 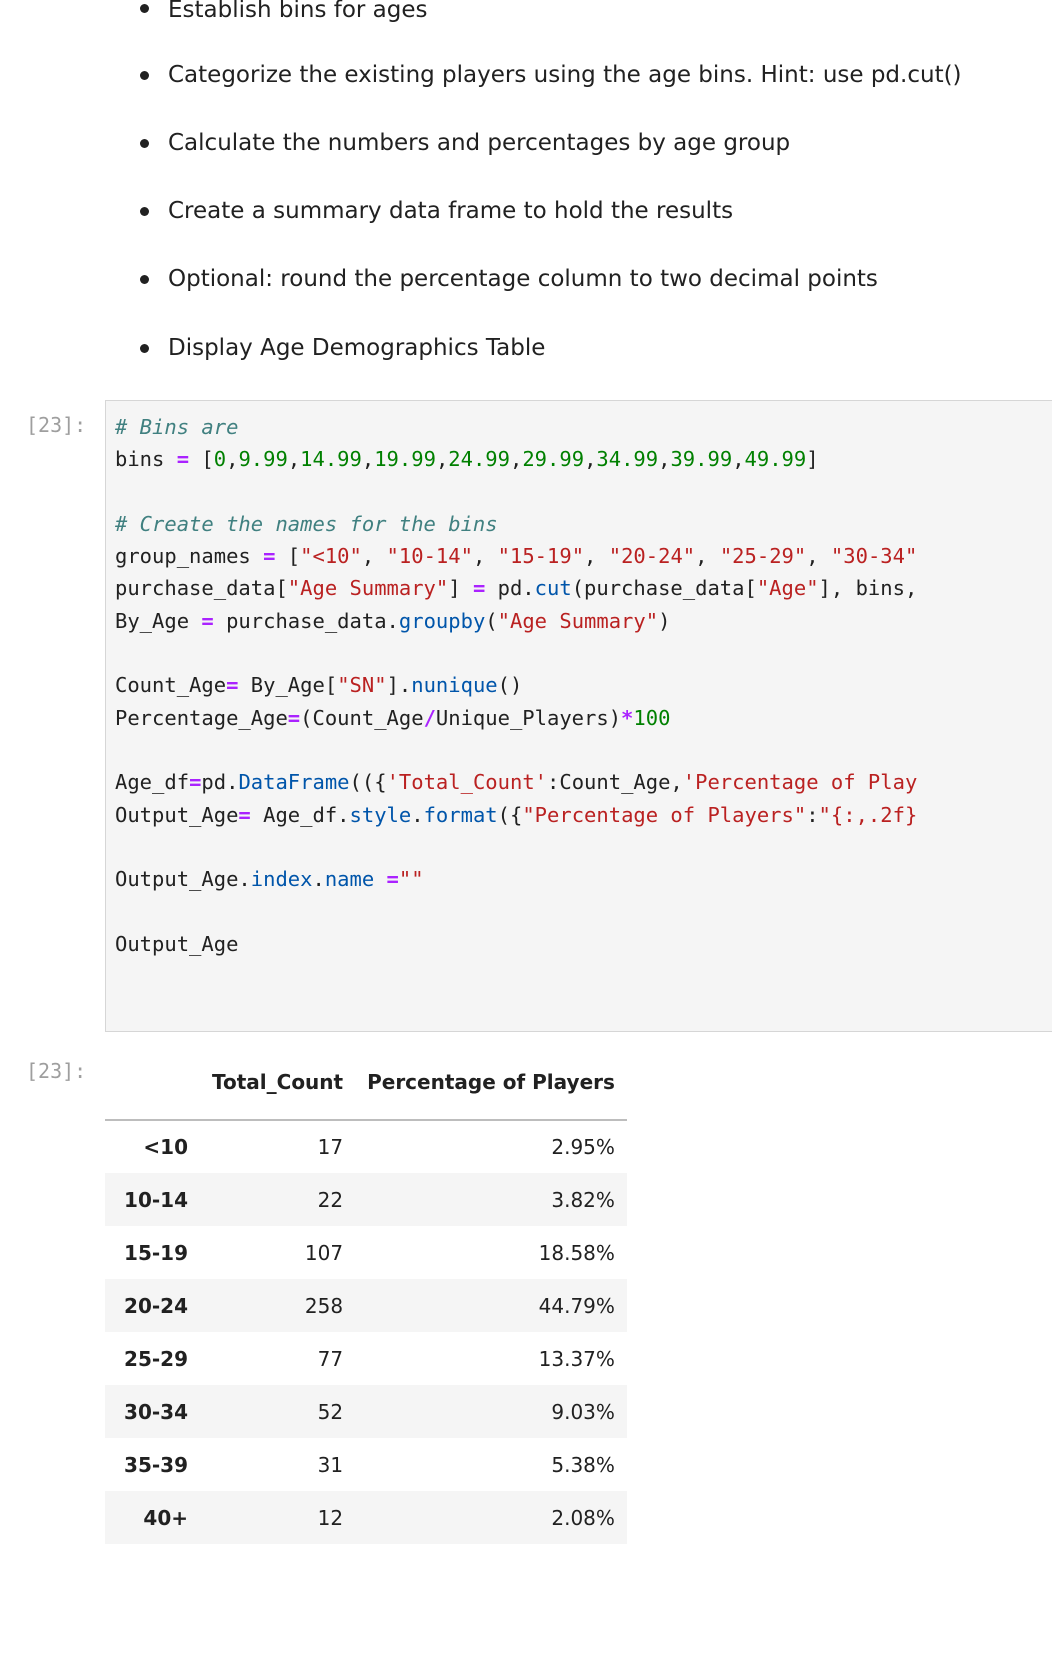 I want to click on code-token: By_Age[, so click(x=288, y=685).